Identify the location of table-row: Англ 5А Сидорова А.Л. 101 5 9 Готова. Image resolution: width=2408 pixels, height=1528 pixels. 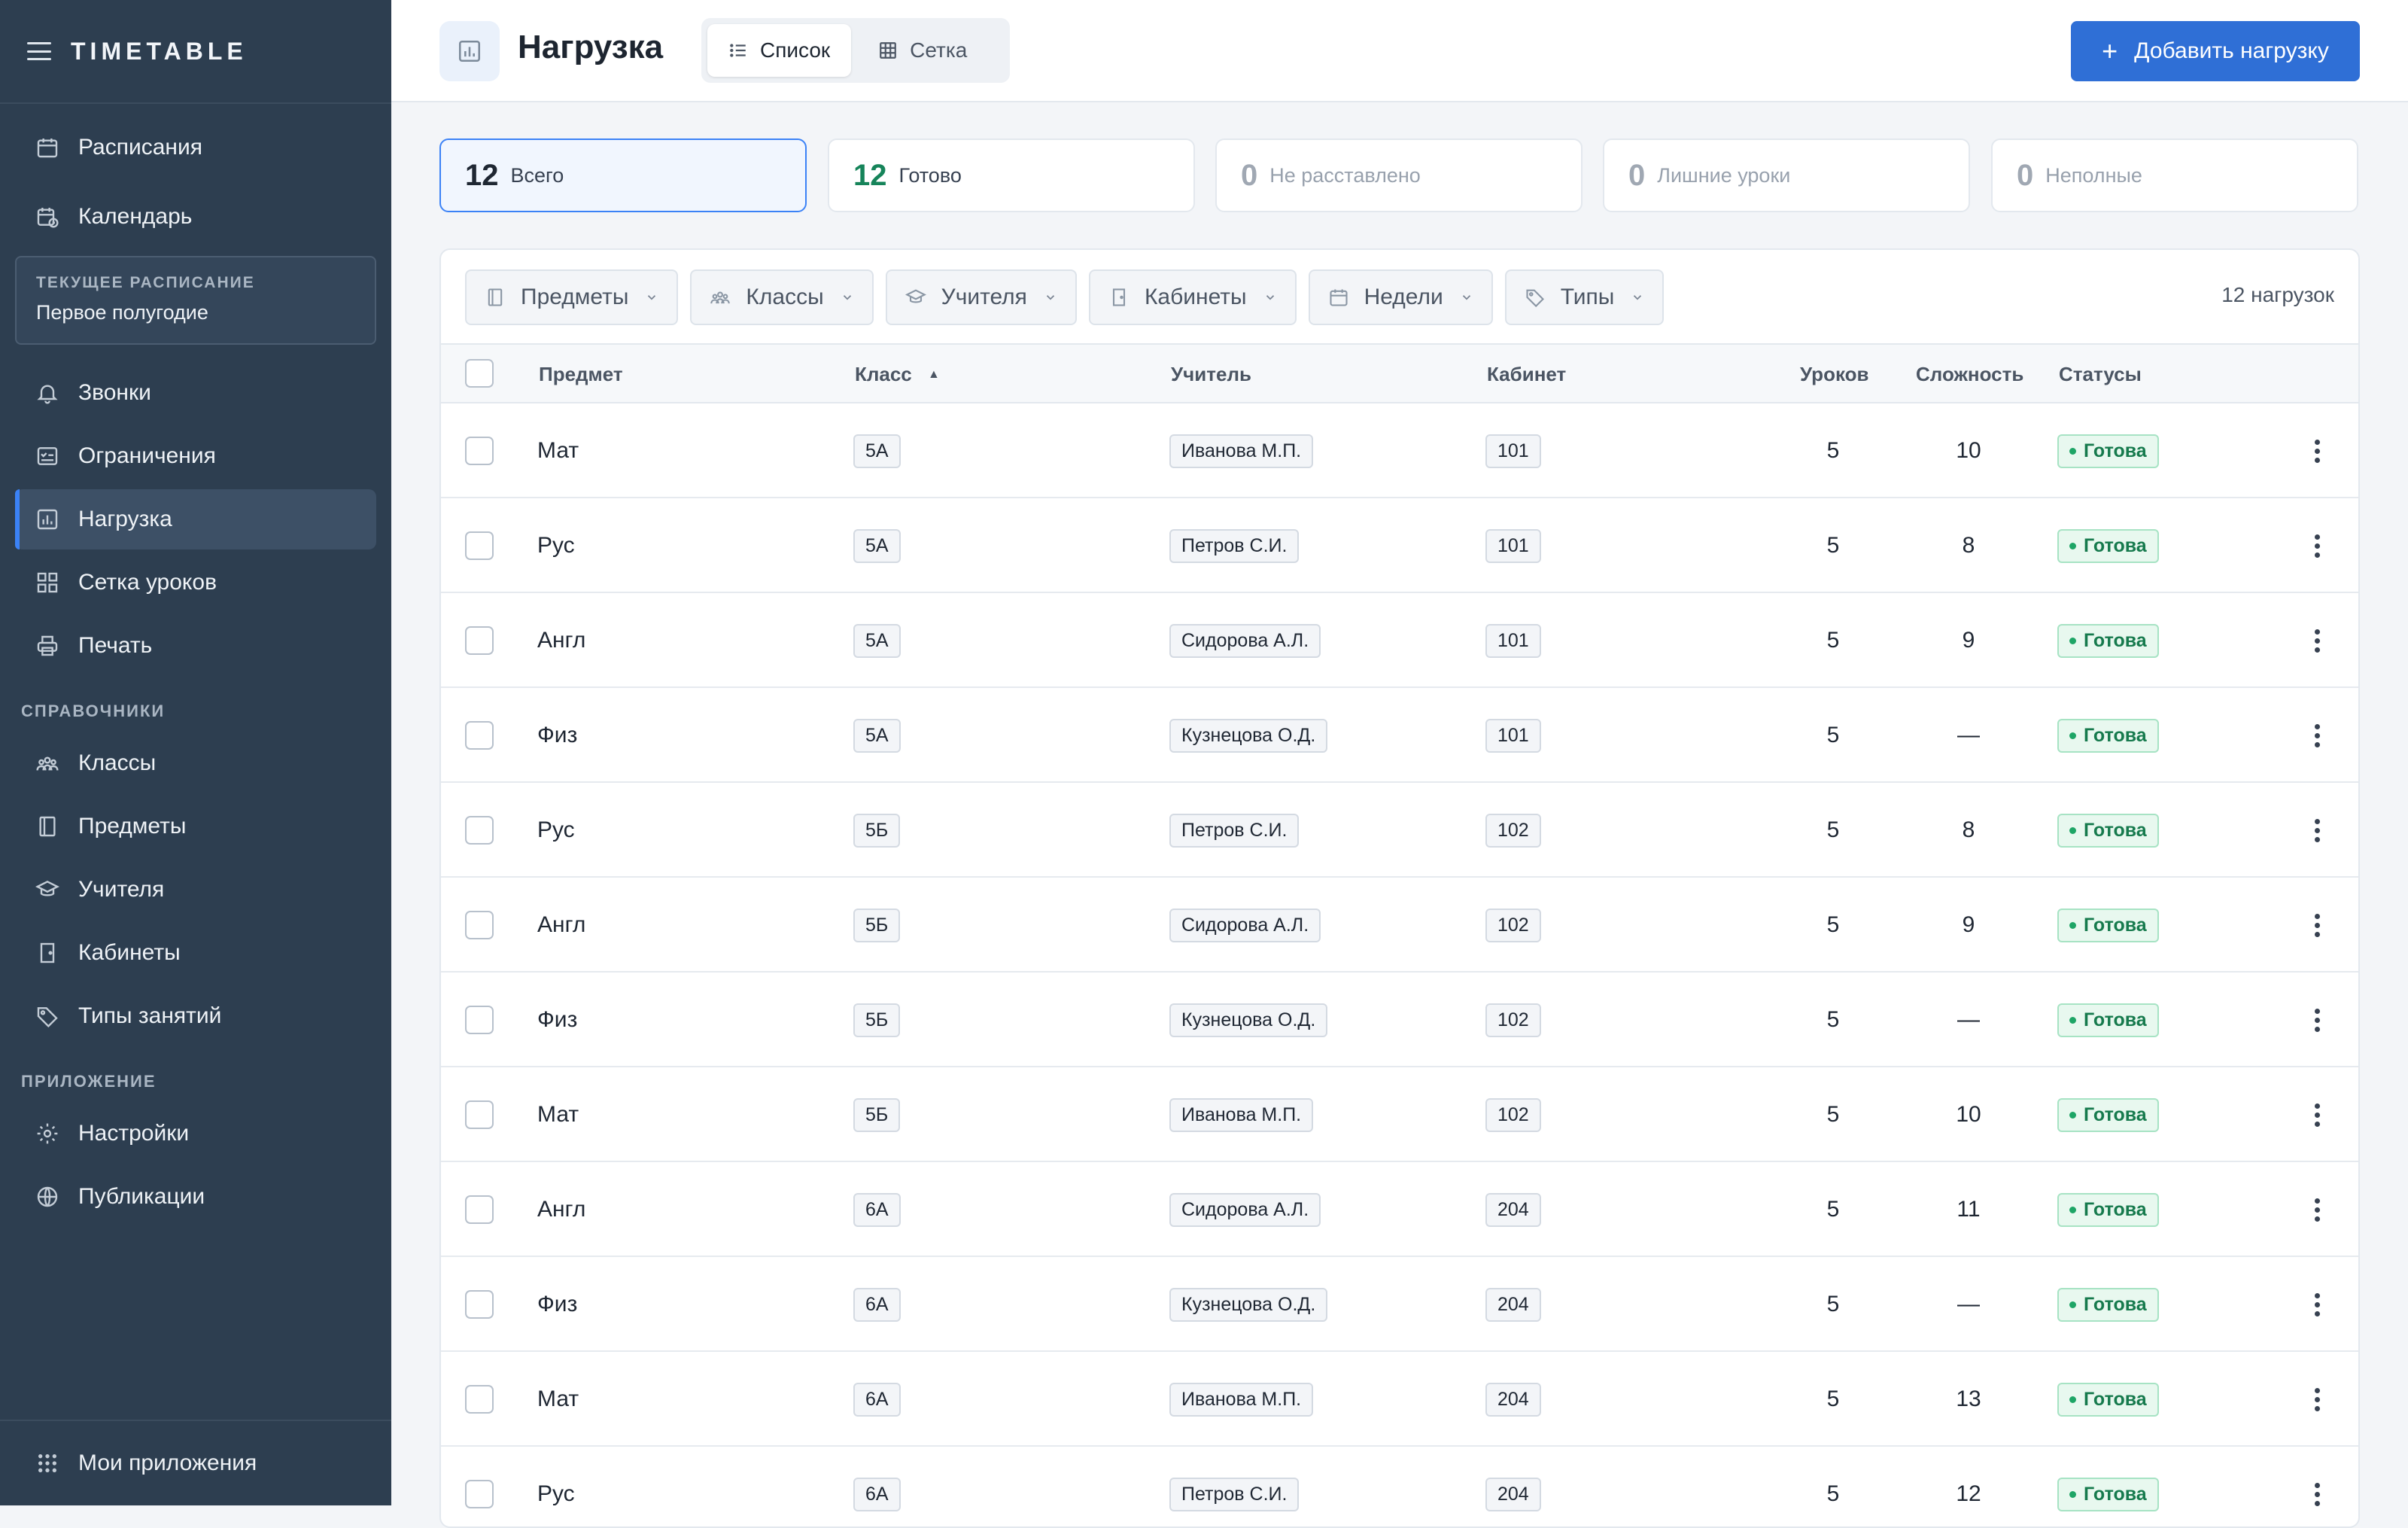
(1399, 640).